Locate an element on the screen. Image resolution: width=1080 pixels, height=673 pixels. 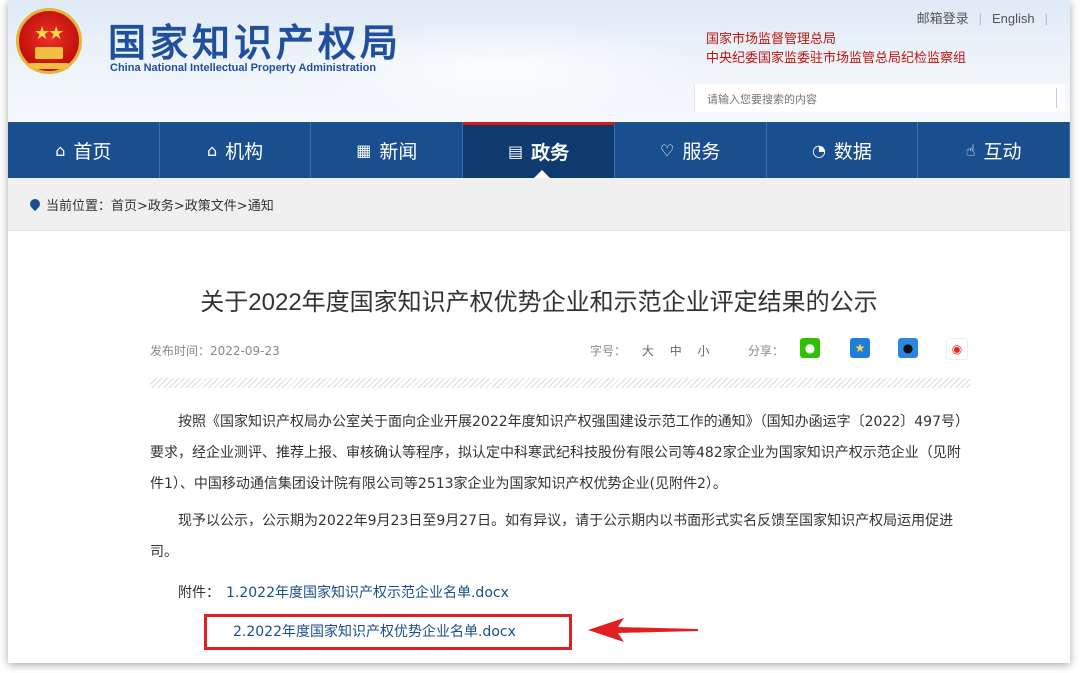
publish-date: 发布时间：2022-09-23 is located at coordinates (215, 350).